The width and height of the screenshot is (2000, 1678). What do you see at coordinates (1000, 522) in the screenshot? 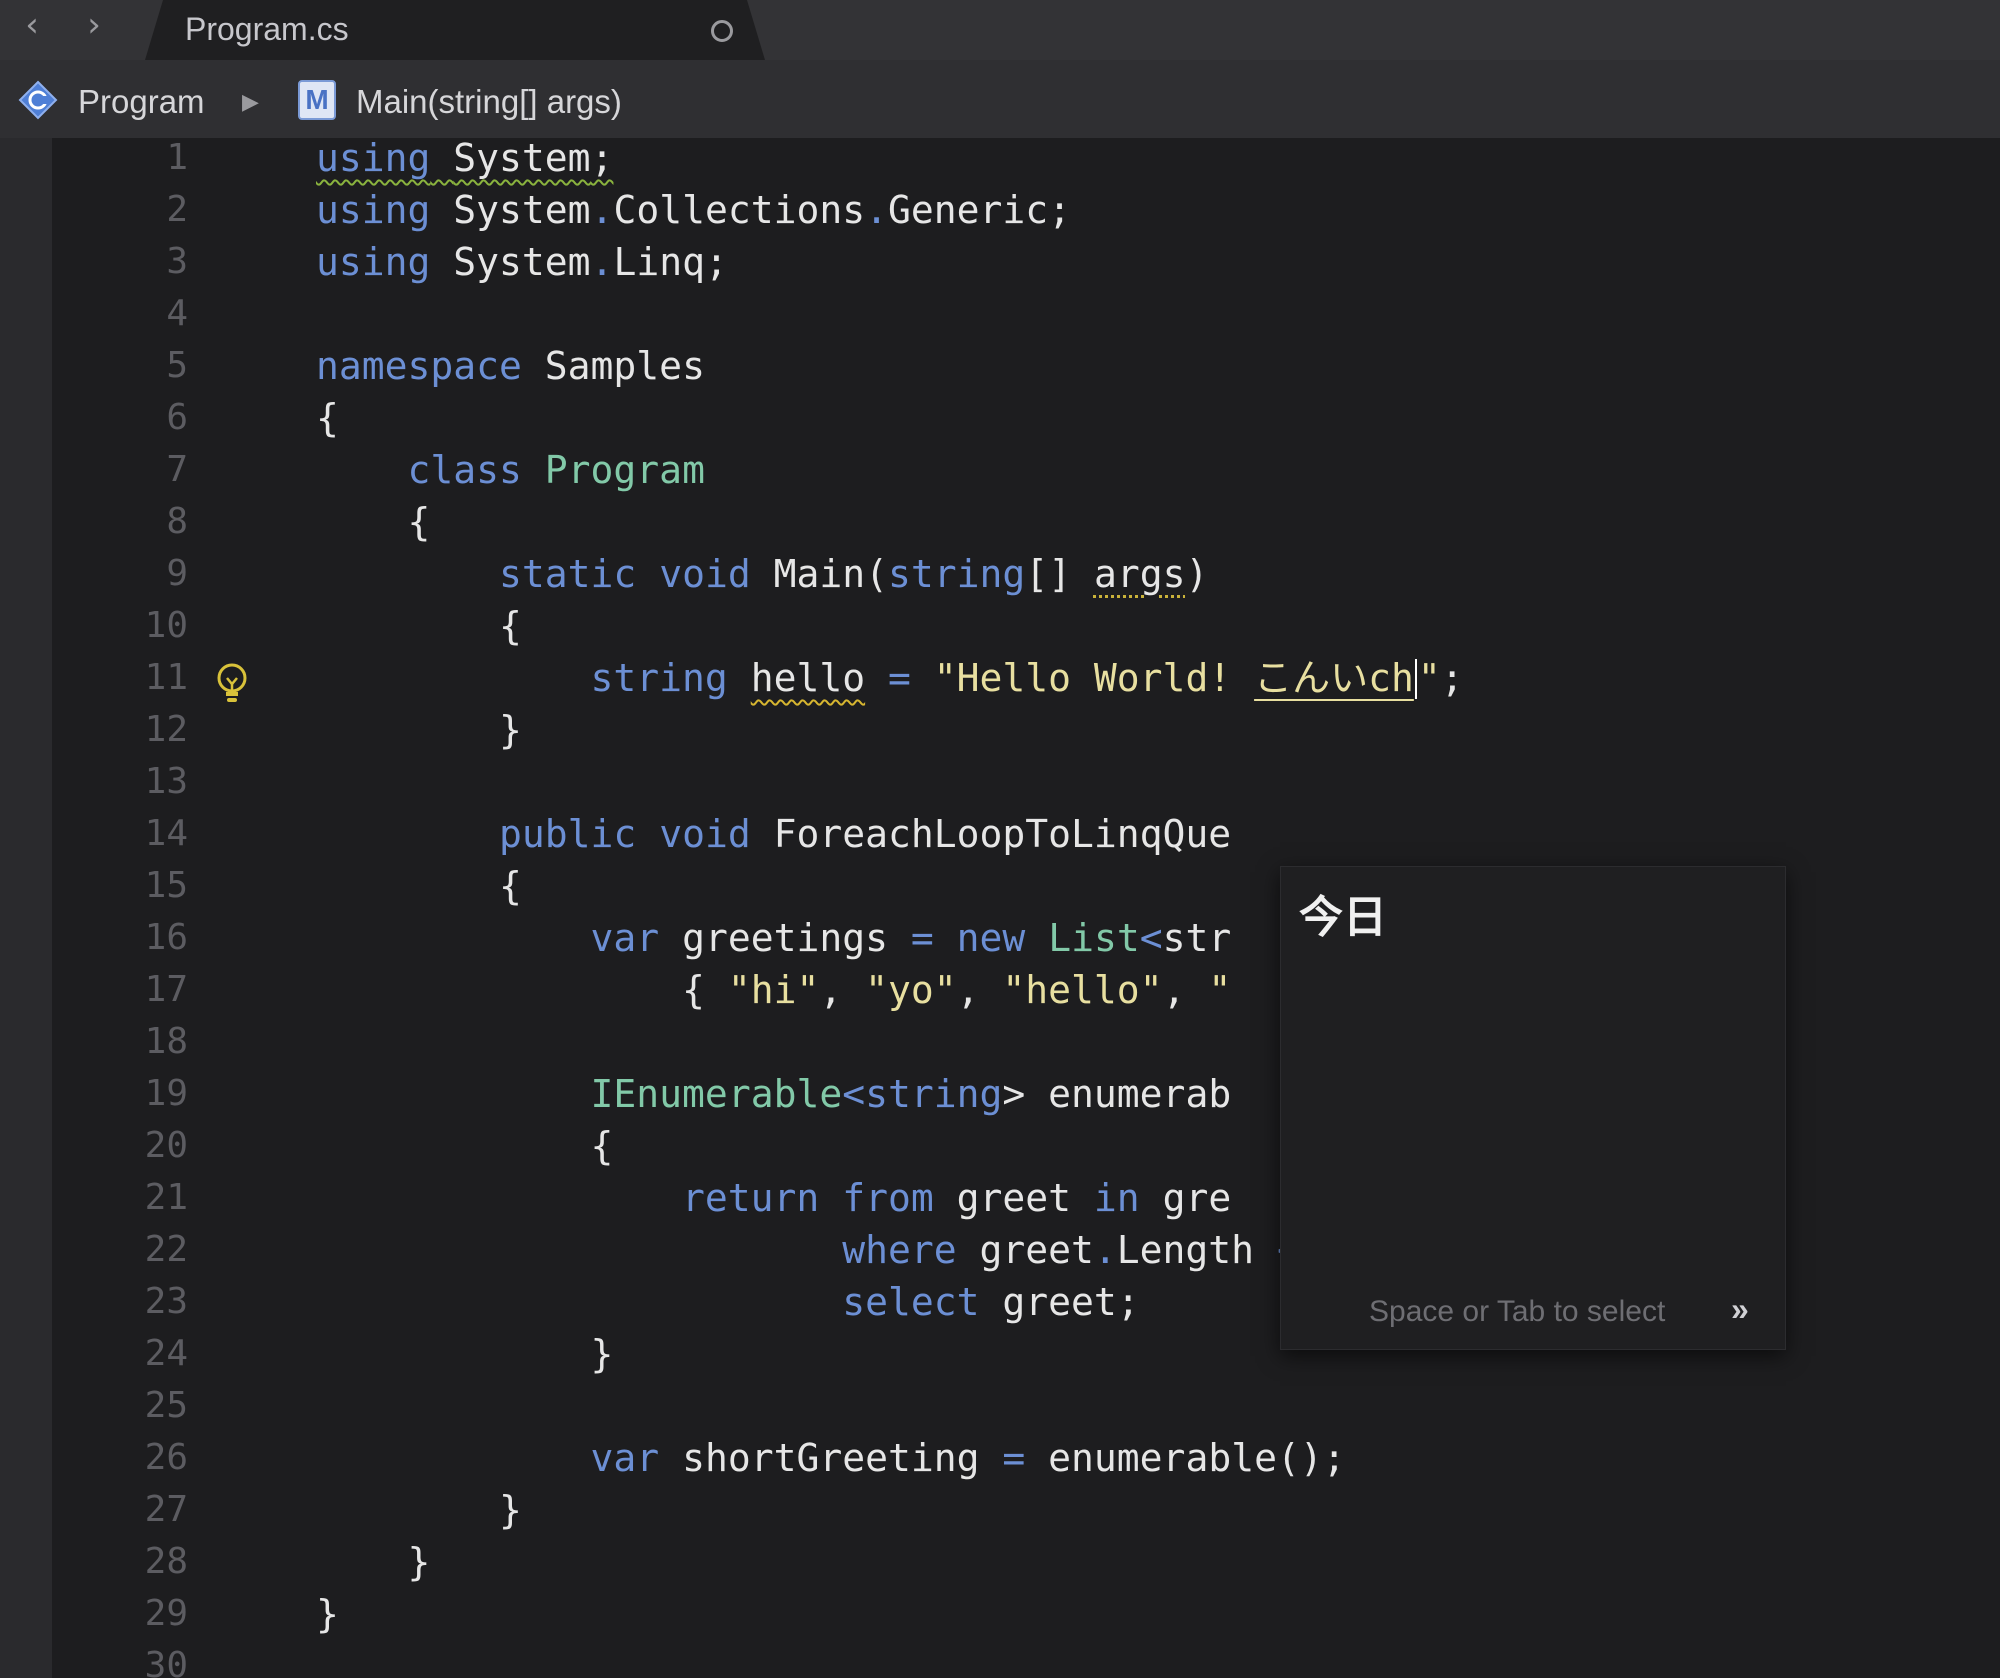
I see `code-line: 8 {` at bounding box center [1000, 522].